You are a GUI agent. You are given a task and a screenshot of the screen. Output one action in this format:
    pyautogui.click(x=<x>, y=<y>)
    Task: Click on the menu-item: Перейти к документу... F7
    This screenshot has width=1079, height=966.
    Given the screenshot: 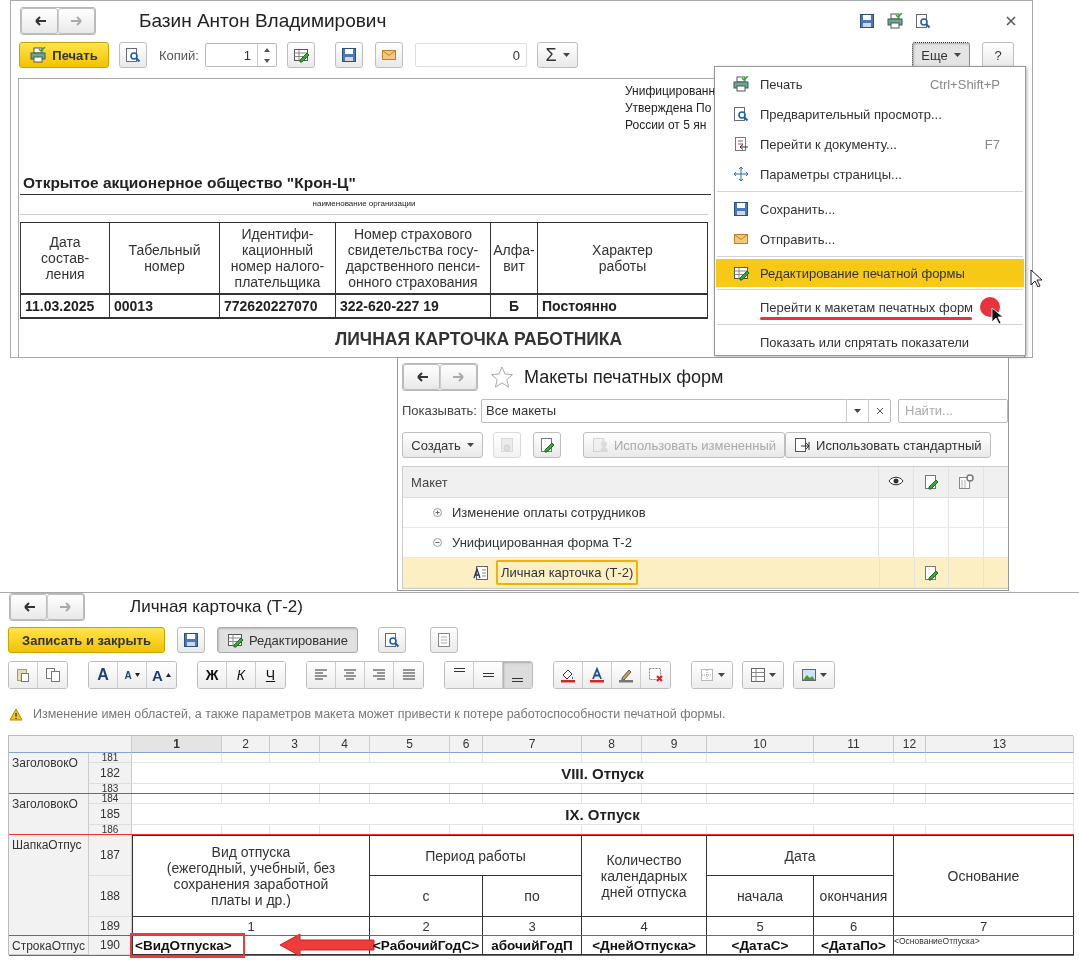 What is the action you would take?
    pyautogui.click(x=870, y=144)
    